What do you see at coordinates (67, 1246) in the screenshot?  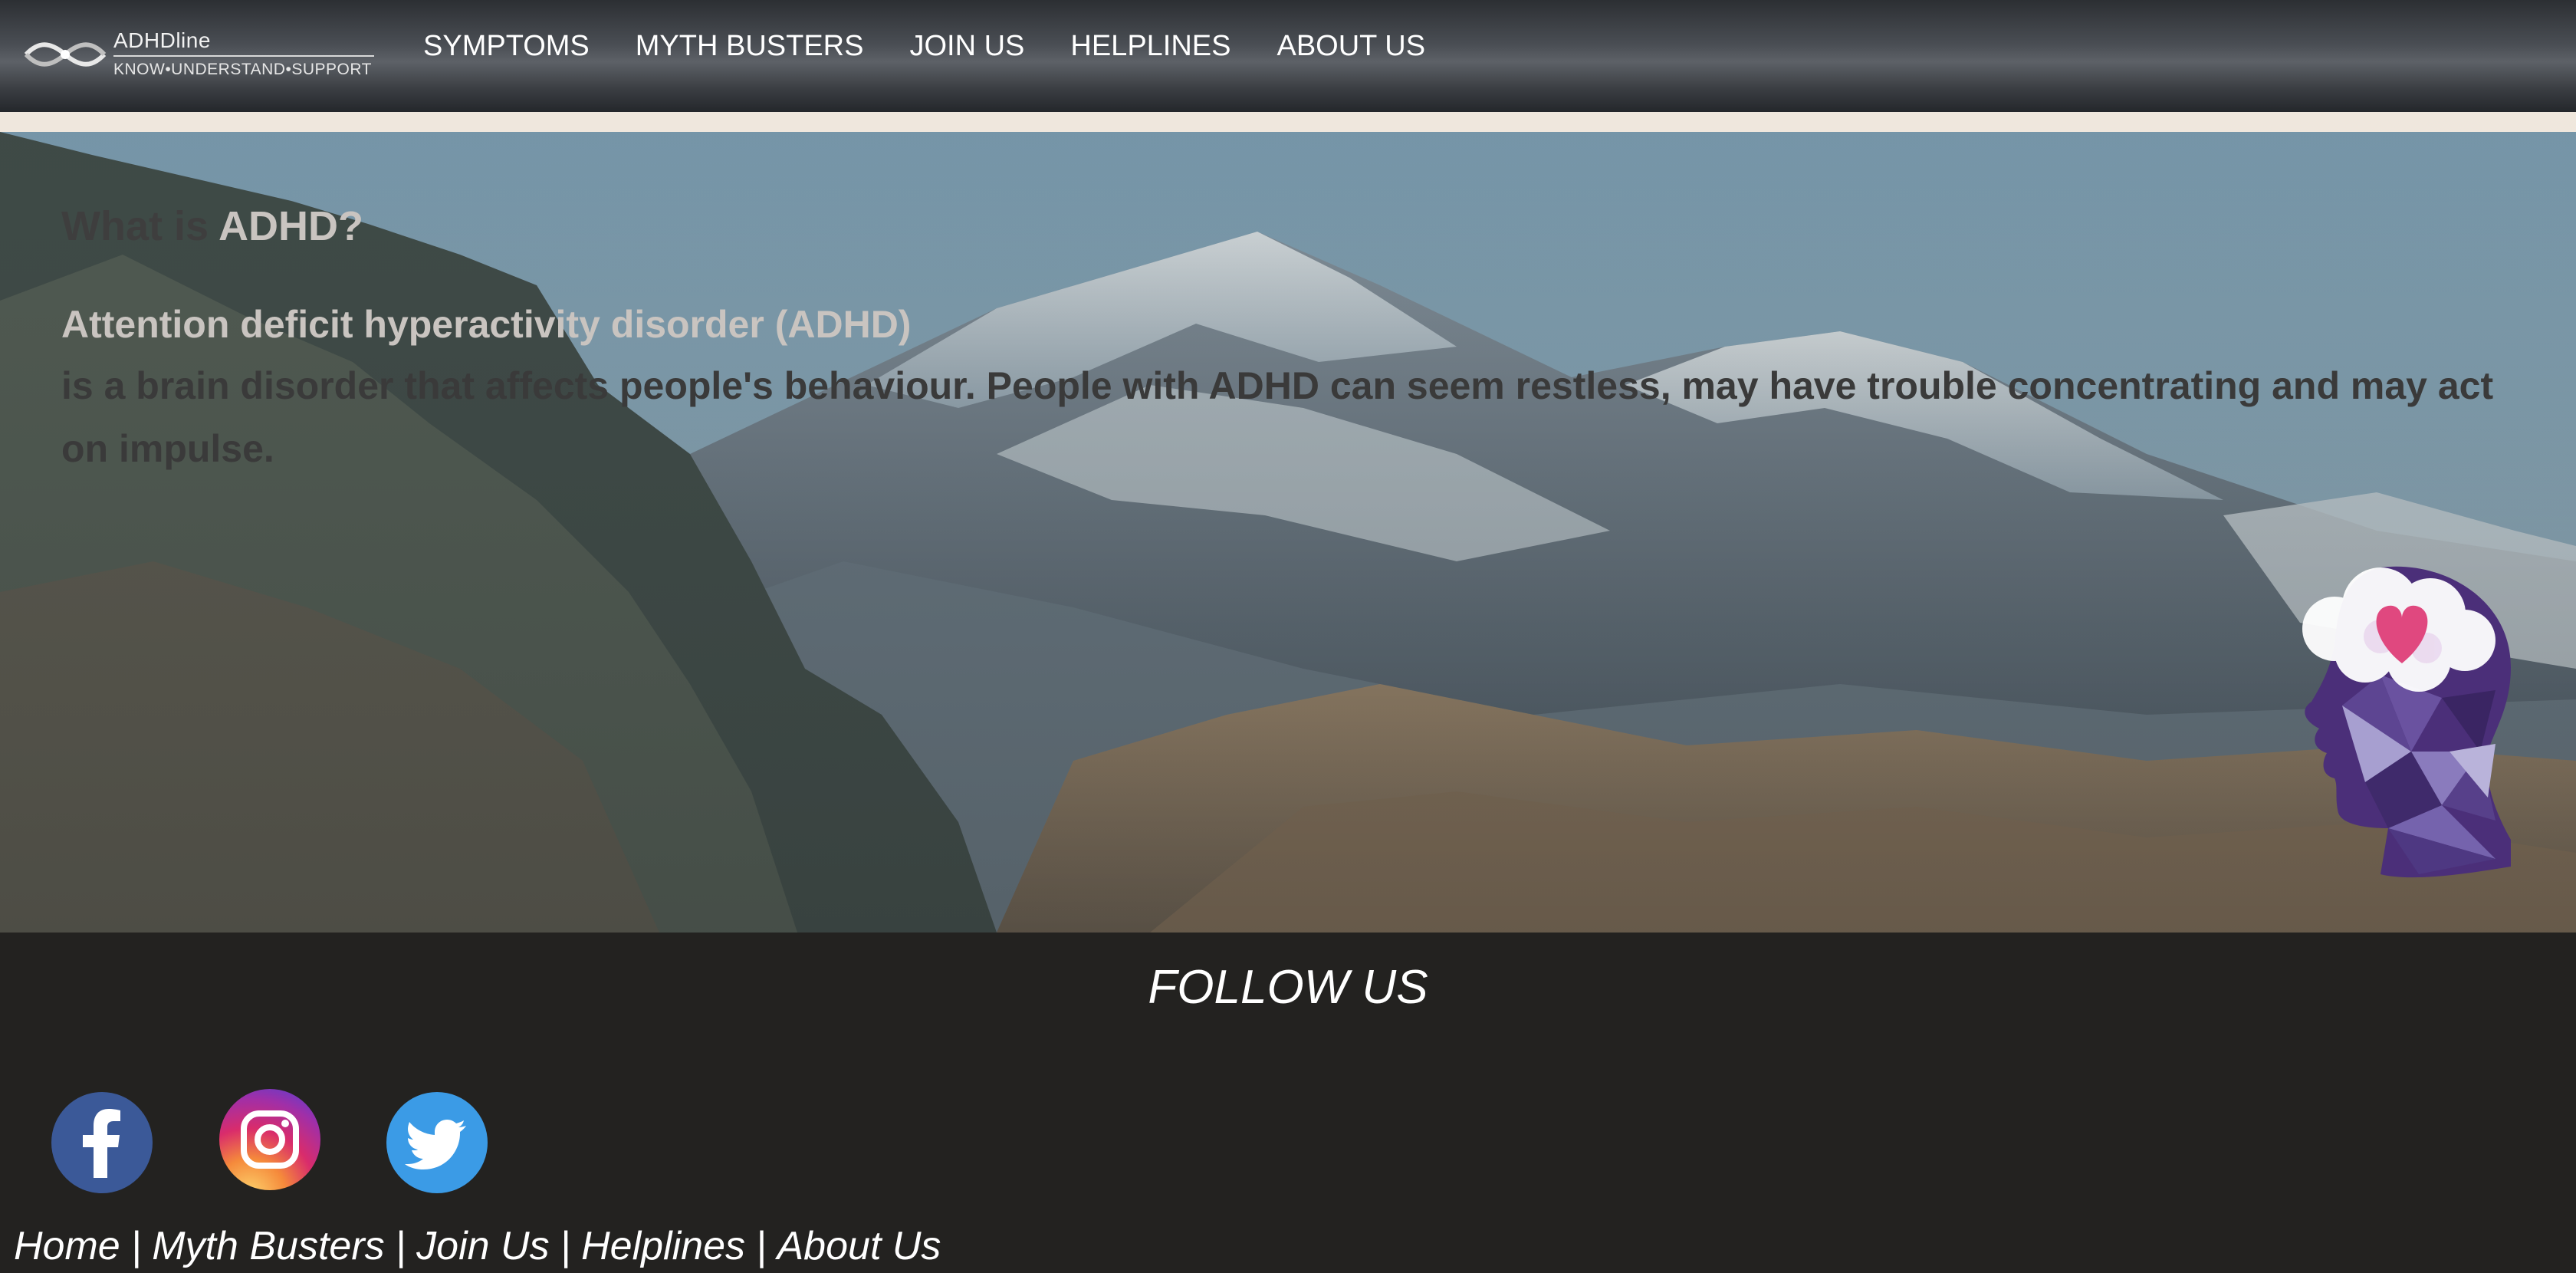 I see `footer-link-home: Home` at bounding box center [67, 1246].